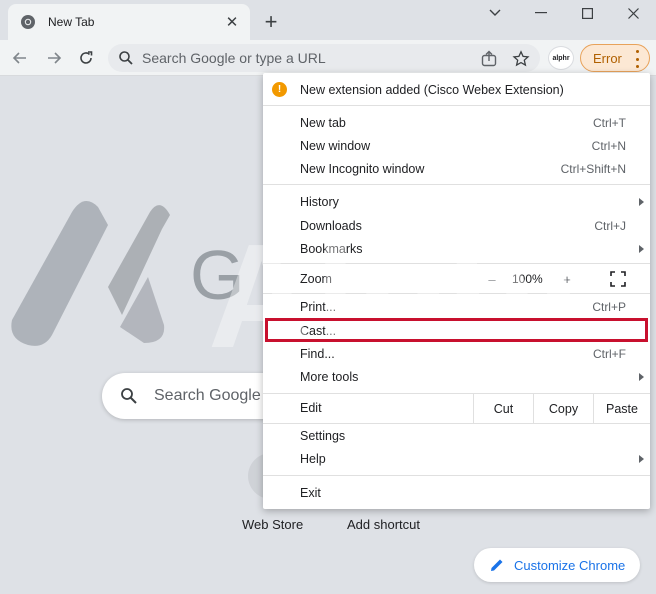  I want to click on arrow-left-icon, so click(19, 58).